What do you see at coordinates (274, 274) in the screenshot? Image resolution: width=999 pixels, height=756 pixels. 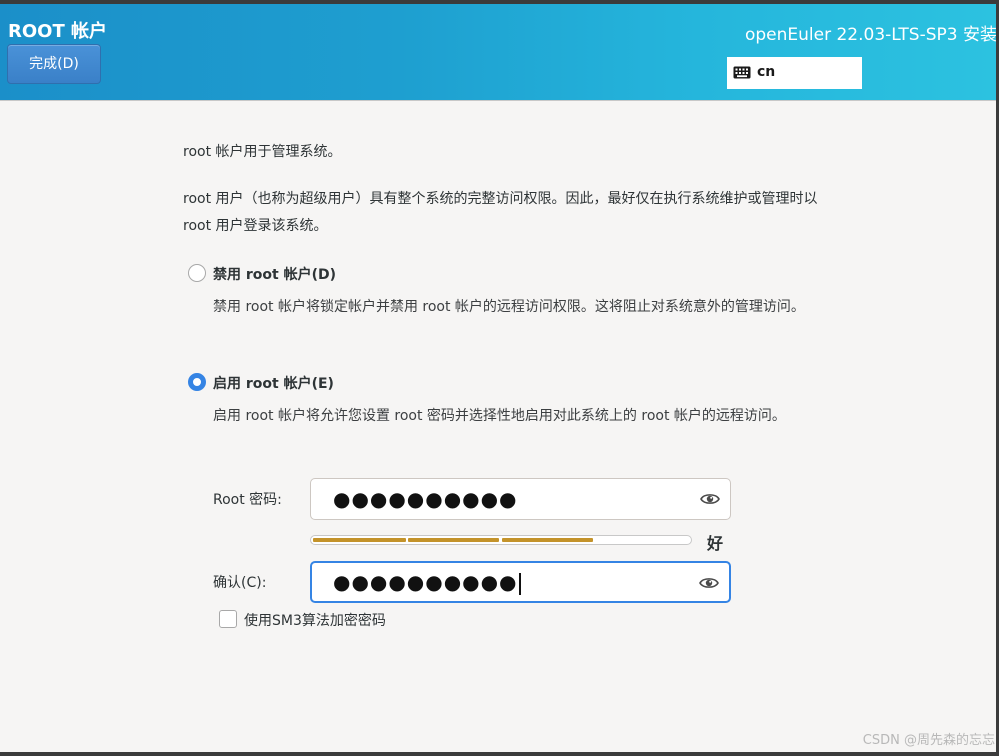 I see `disable-root-label: 禁用 root 帐户(D)` at bounding box center [274, 274].